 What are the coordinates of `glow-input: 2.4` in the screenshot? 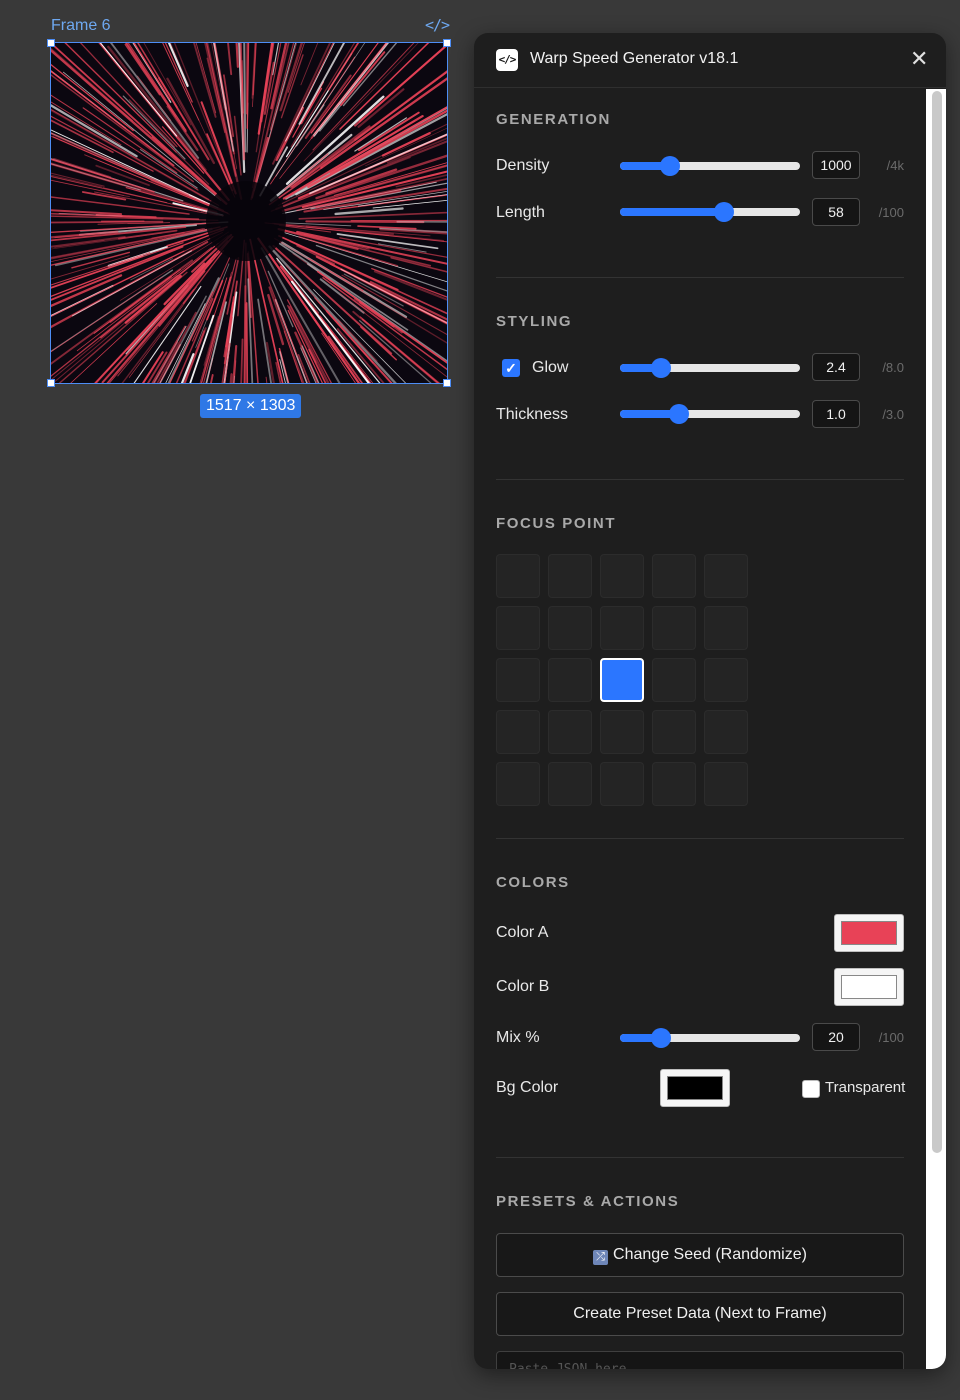 It's located at (836, 367).